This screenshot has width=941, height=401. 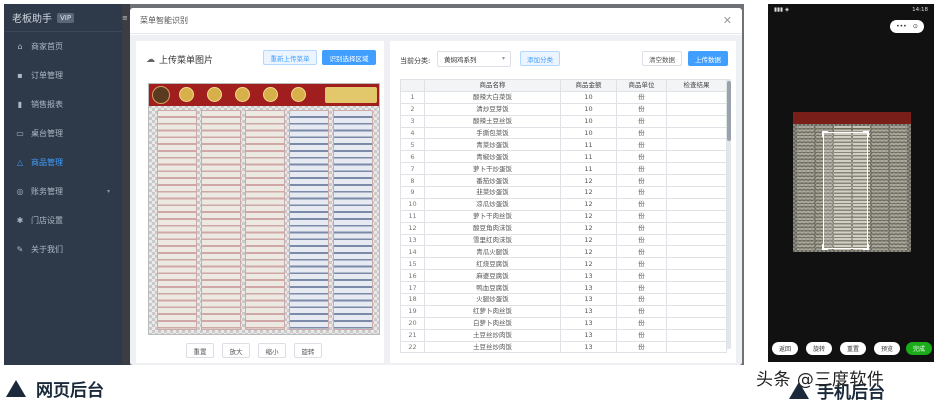 I want to click on scrollbar-thumb, so click(x=729, y=111).